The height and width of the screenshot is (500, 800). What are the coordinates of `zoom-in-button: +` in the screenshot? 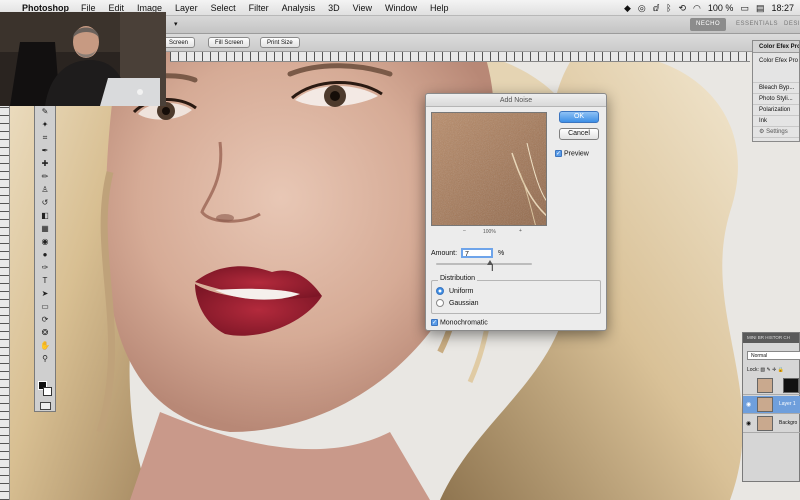 It's located at (520, 231).